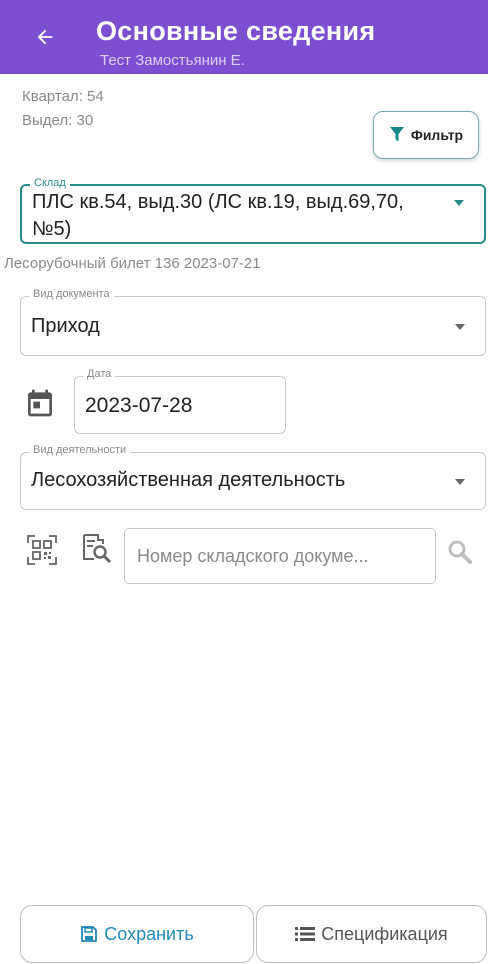 This screenshot has width=488, height=964. Describe the element at coordinates (139, 405) in the screenshot. I see `date-value: 2023-07-28` at that location.